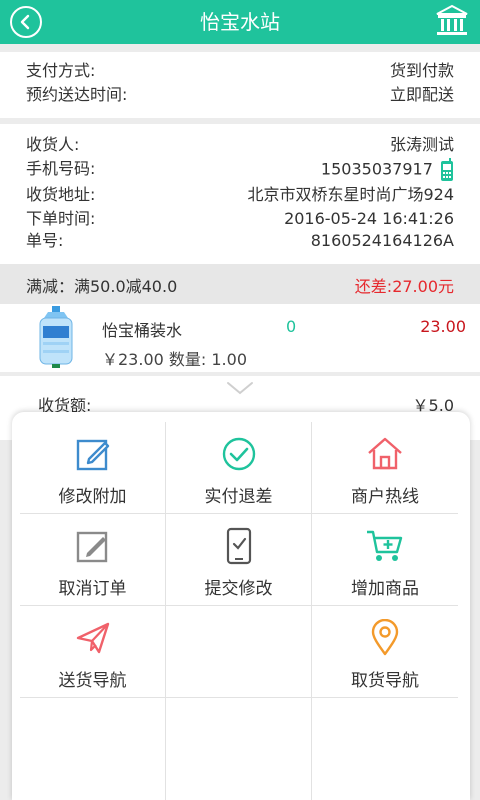 The height and width of the screenshot is (800, 480). Describe the element at coordinates (45, 240) in the screenshot. I see `order-number-label: 单号:` at that location.